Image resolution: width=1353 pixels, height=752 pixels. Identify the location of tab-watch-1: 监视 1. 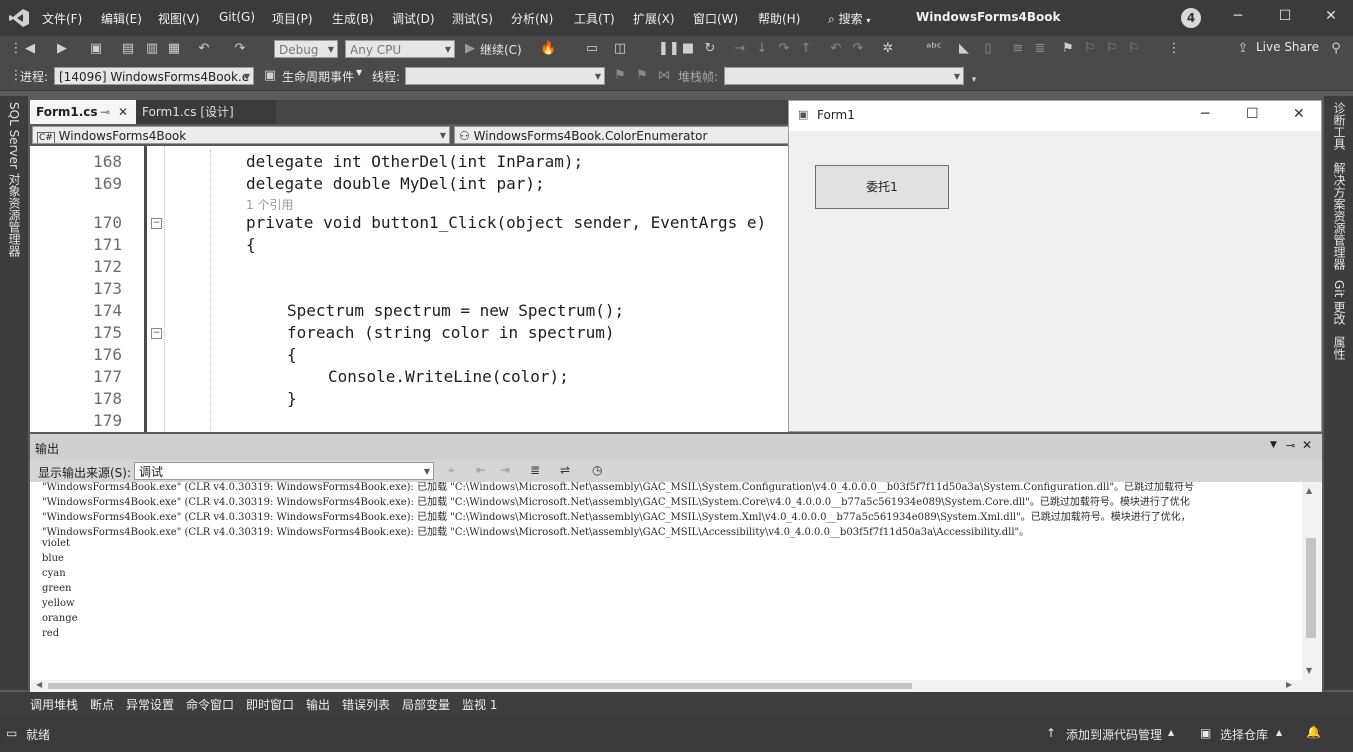
(479, 704).